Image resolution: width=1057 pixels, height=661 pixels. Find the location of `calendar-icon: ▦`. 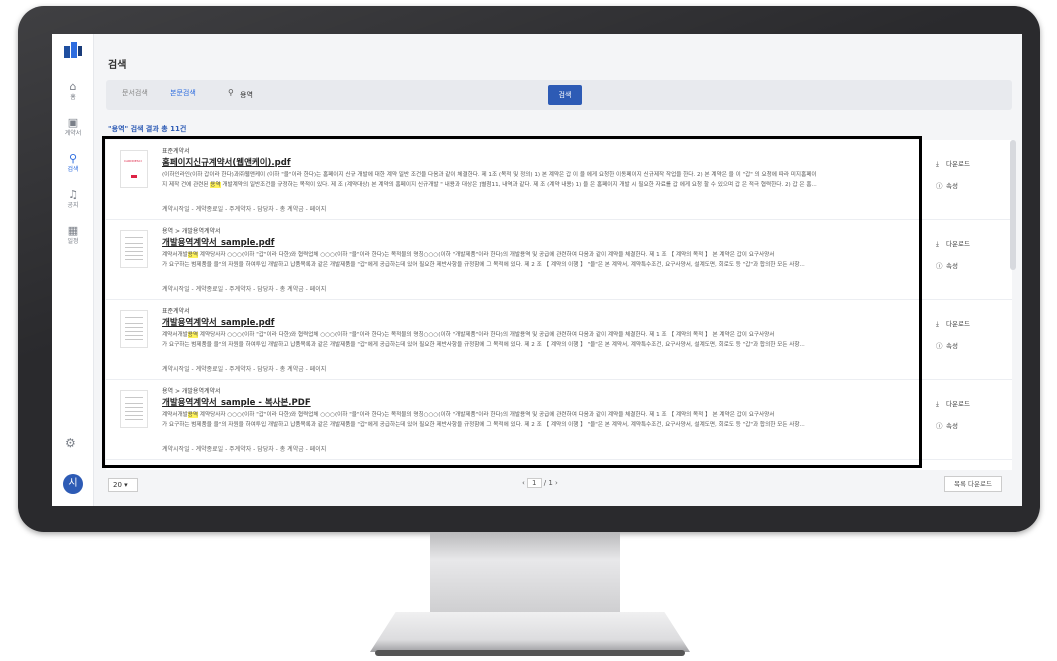

calendar-icon: ▦ is located at coordinates (73, 230).